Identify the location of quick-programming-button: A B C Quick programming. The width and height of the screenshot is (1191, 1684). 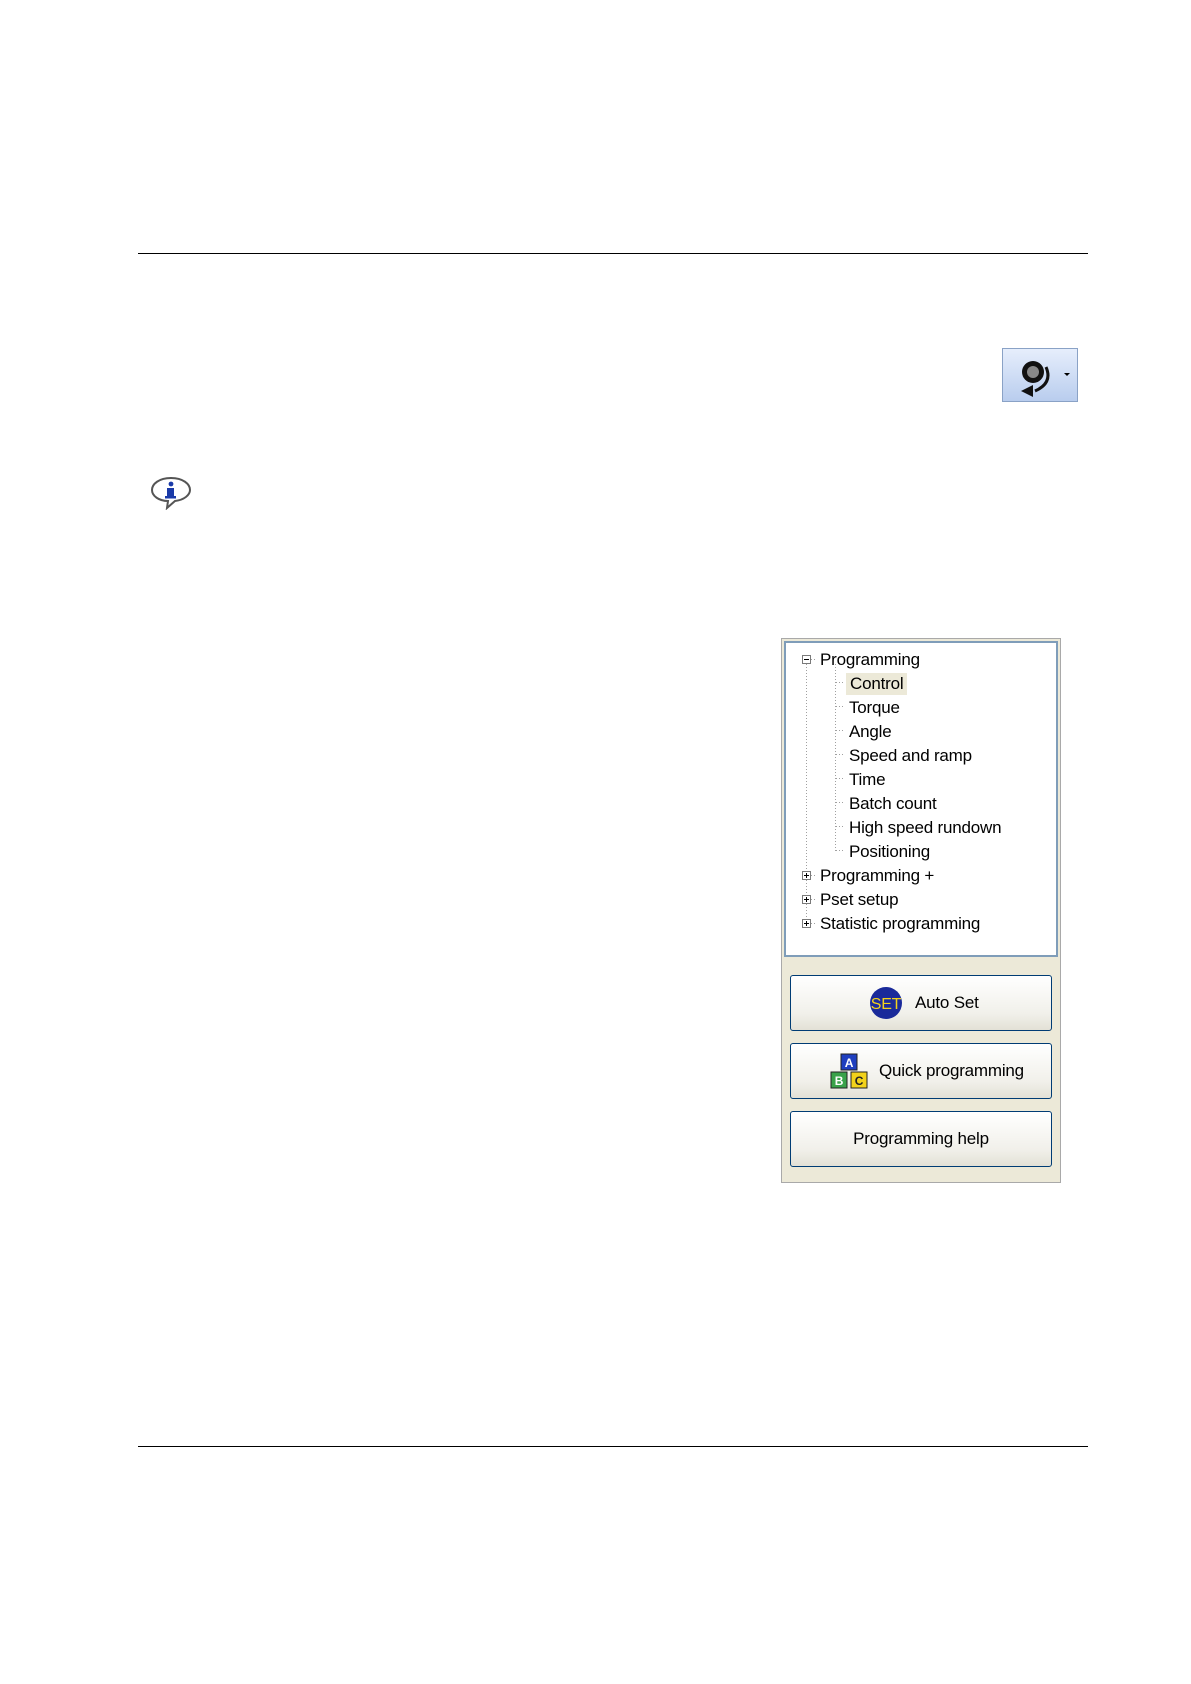
(921, 1071).